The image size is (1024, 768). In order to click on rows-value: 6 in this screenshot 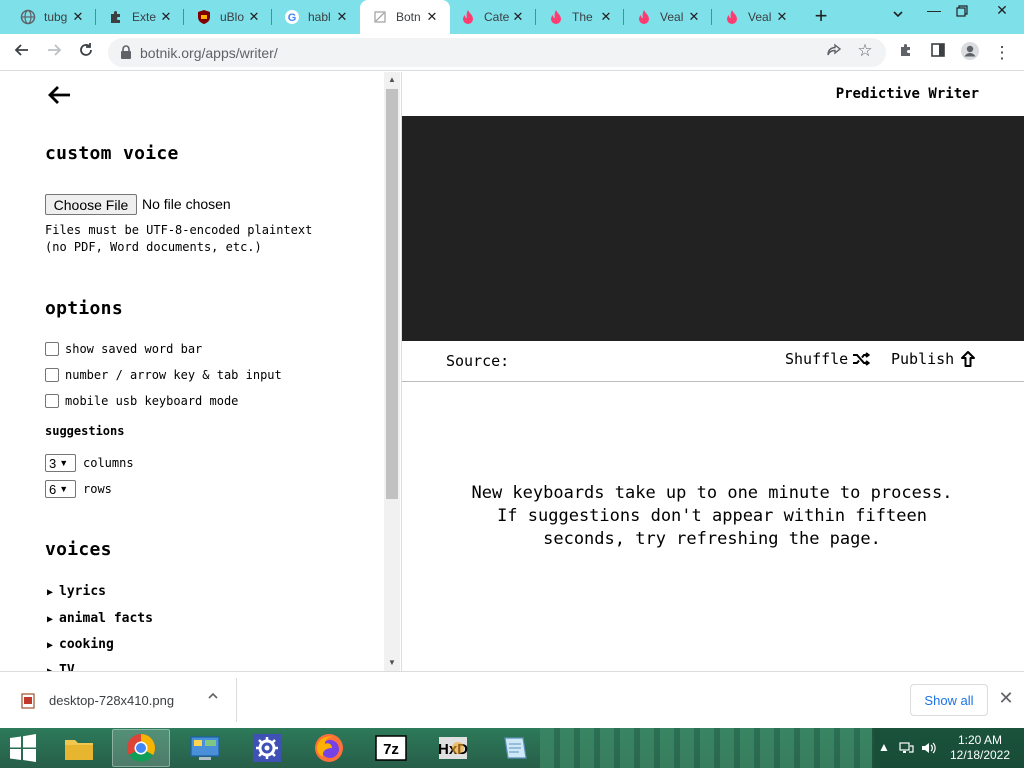, I will do `click(53, 489)`.